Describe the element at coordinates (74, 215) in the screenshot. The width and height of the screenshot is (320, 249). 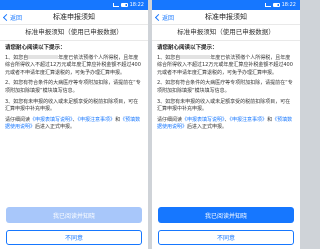
I see `acknowledge-button-disabled: 我已阅读并知晓` at that location.